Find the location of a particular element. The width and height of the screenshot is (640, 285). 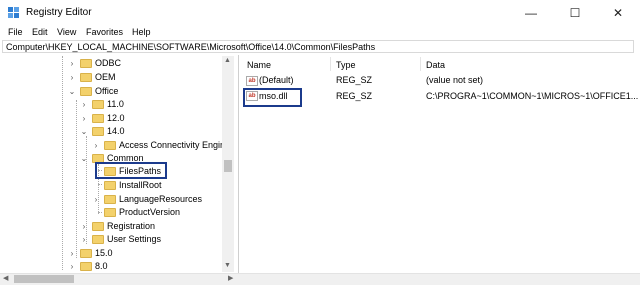

close-button: ✕ is located at coordinates (618, 13).